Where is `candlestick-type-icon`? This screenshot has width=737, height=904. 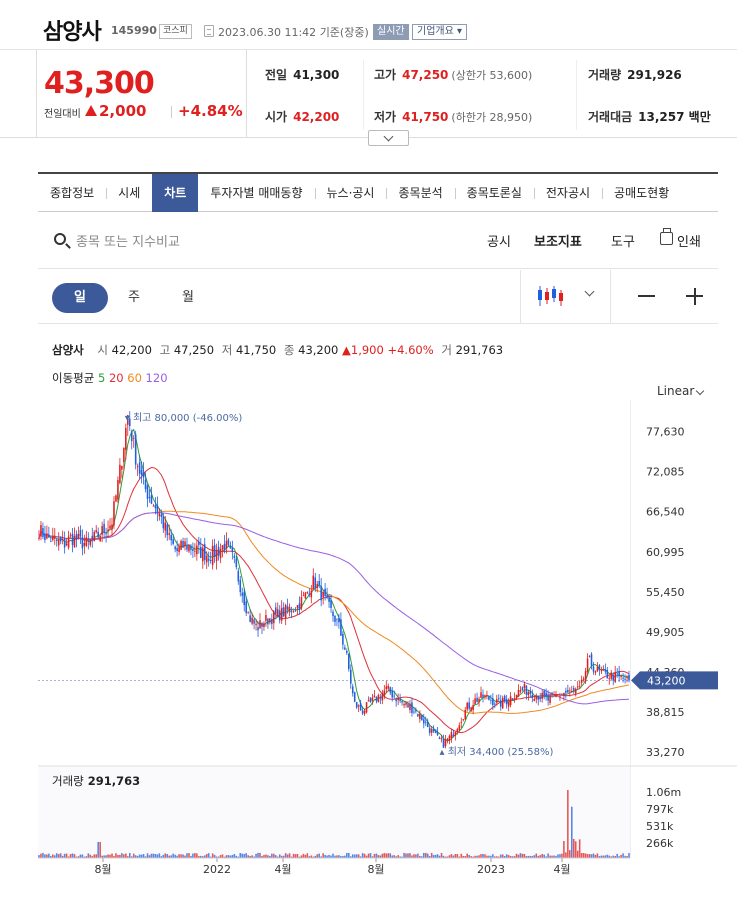
candlestick-type-icon is located at coordinates (550, 296).